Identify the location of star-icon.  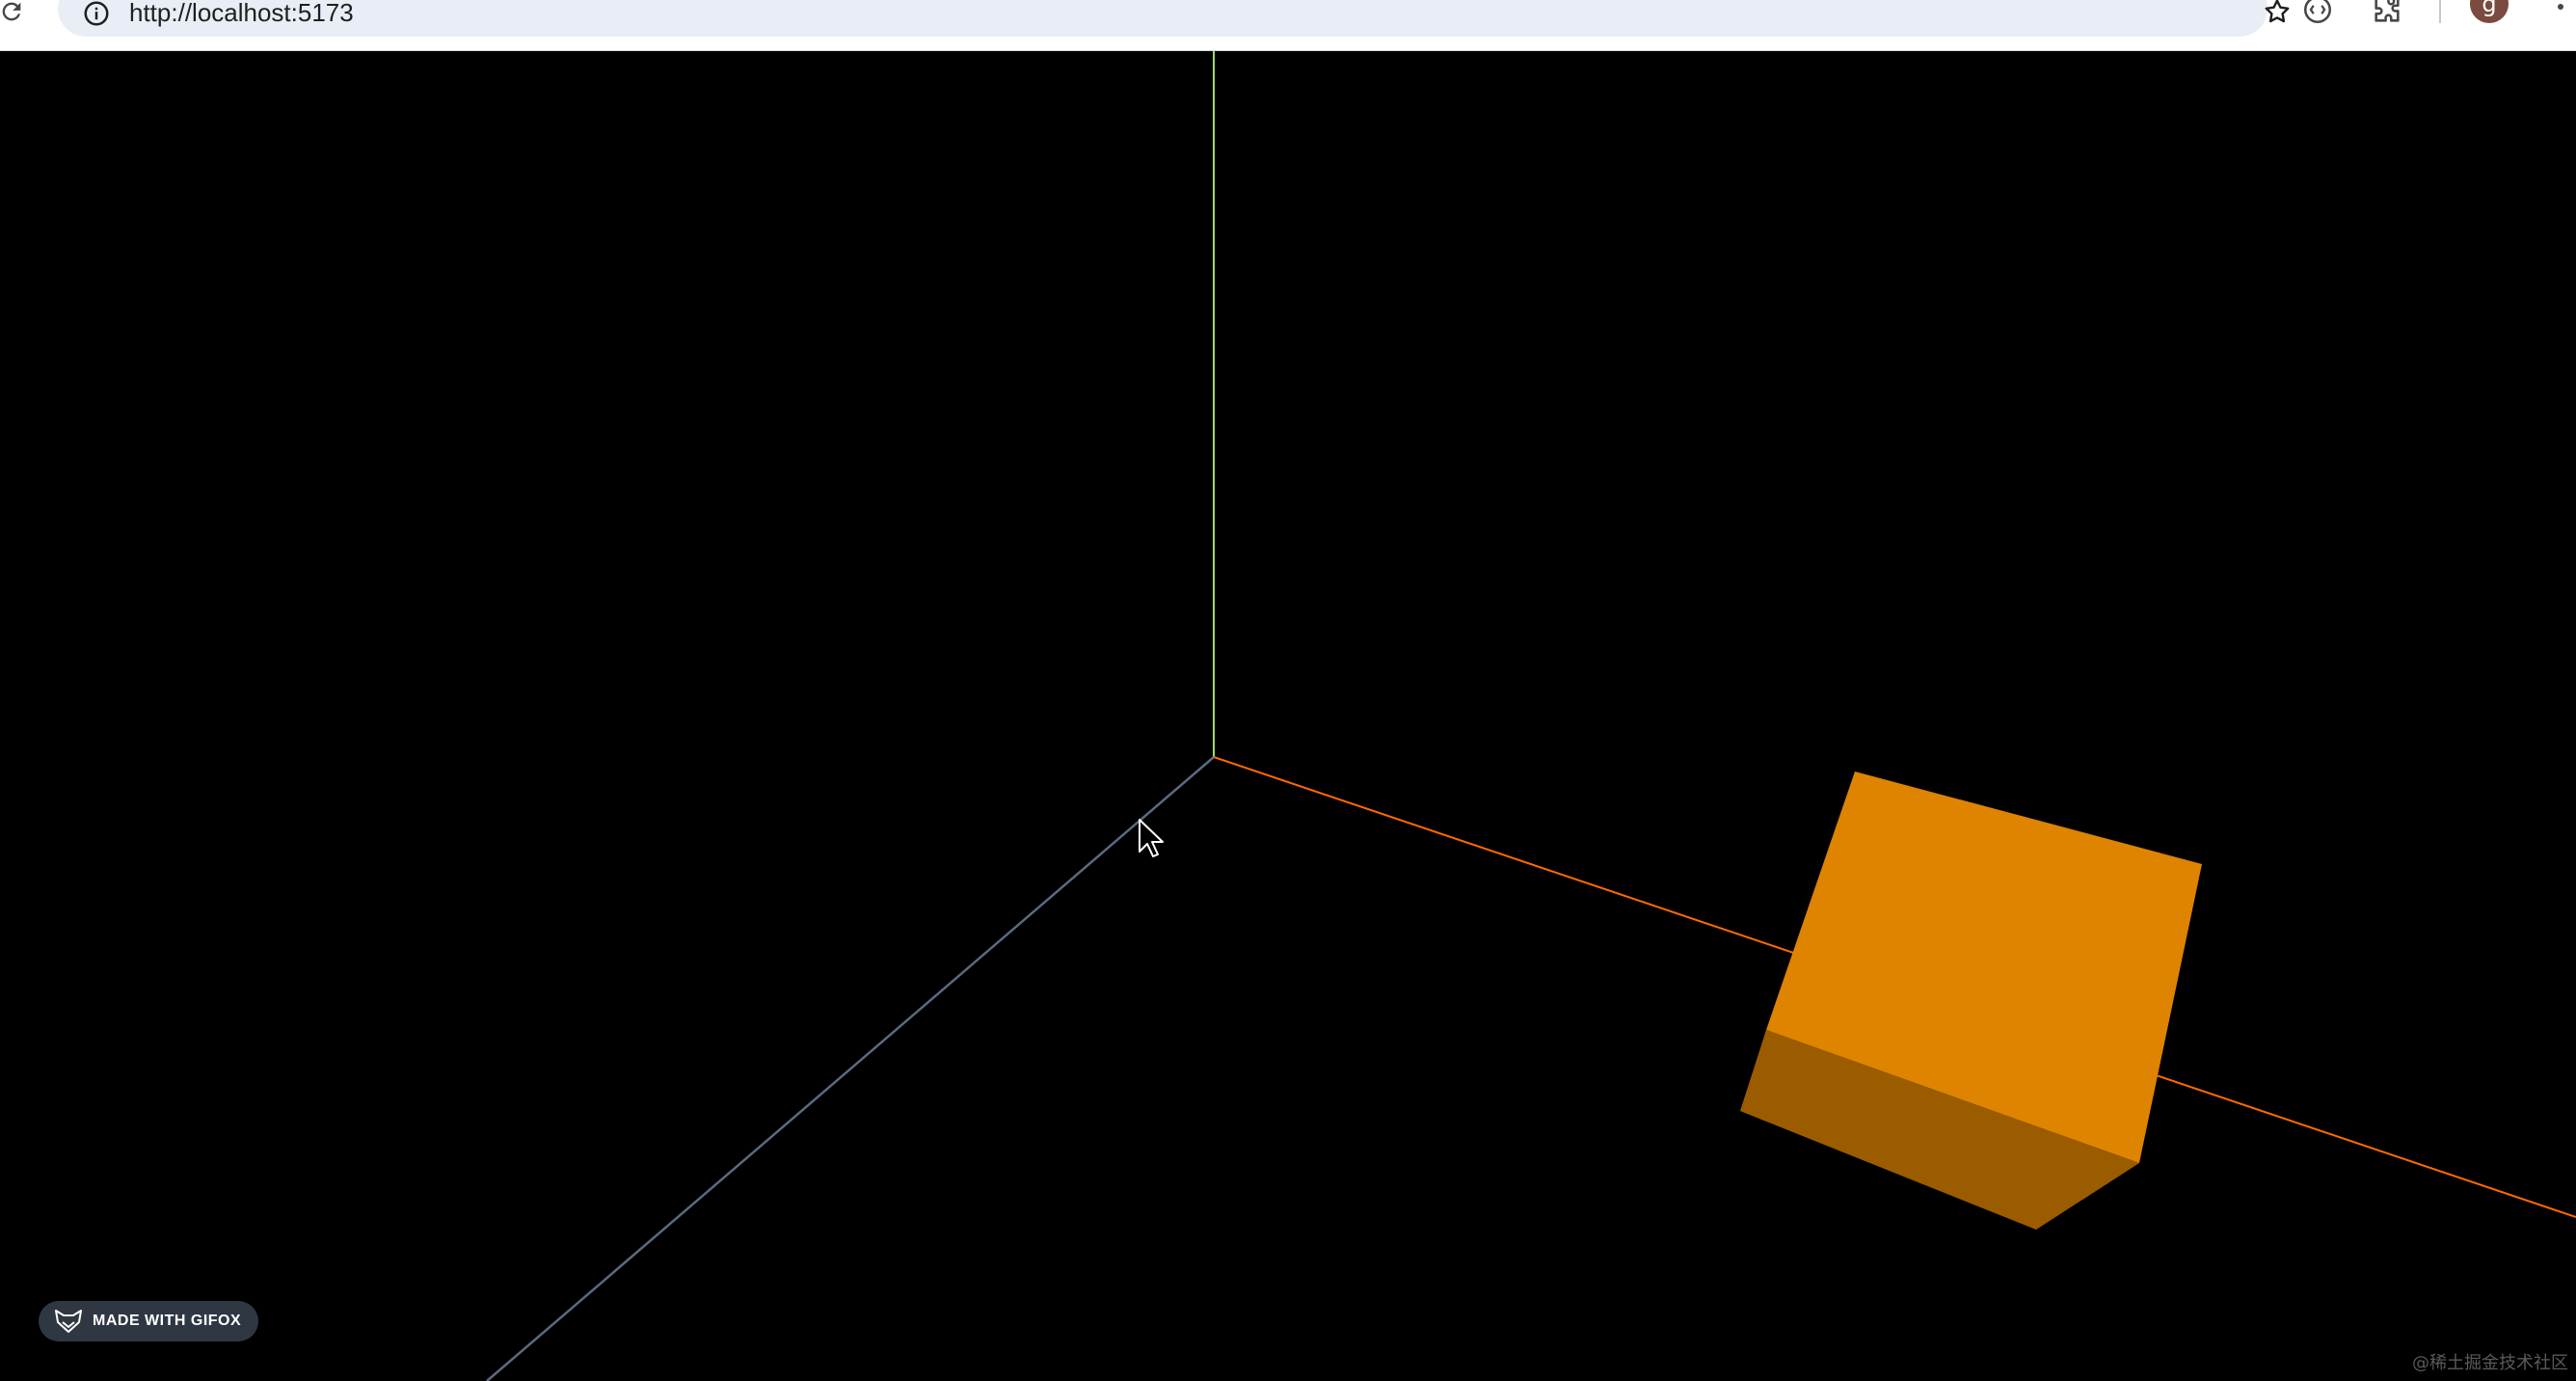
(2278, 11).